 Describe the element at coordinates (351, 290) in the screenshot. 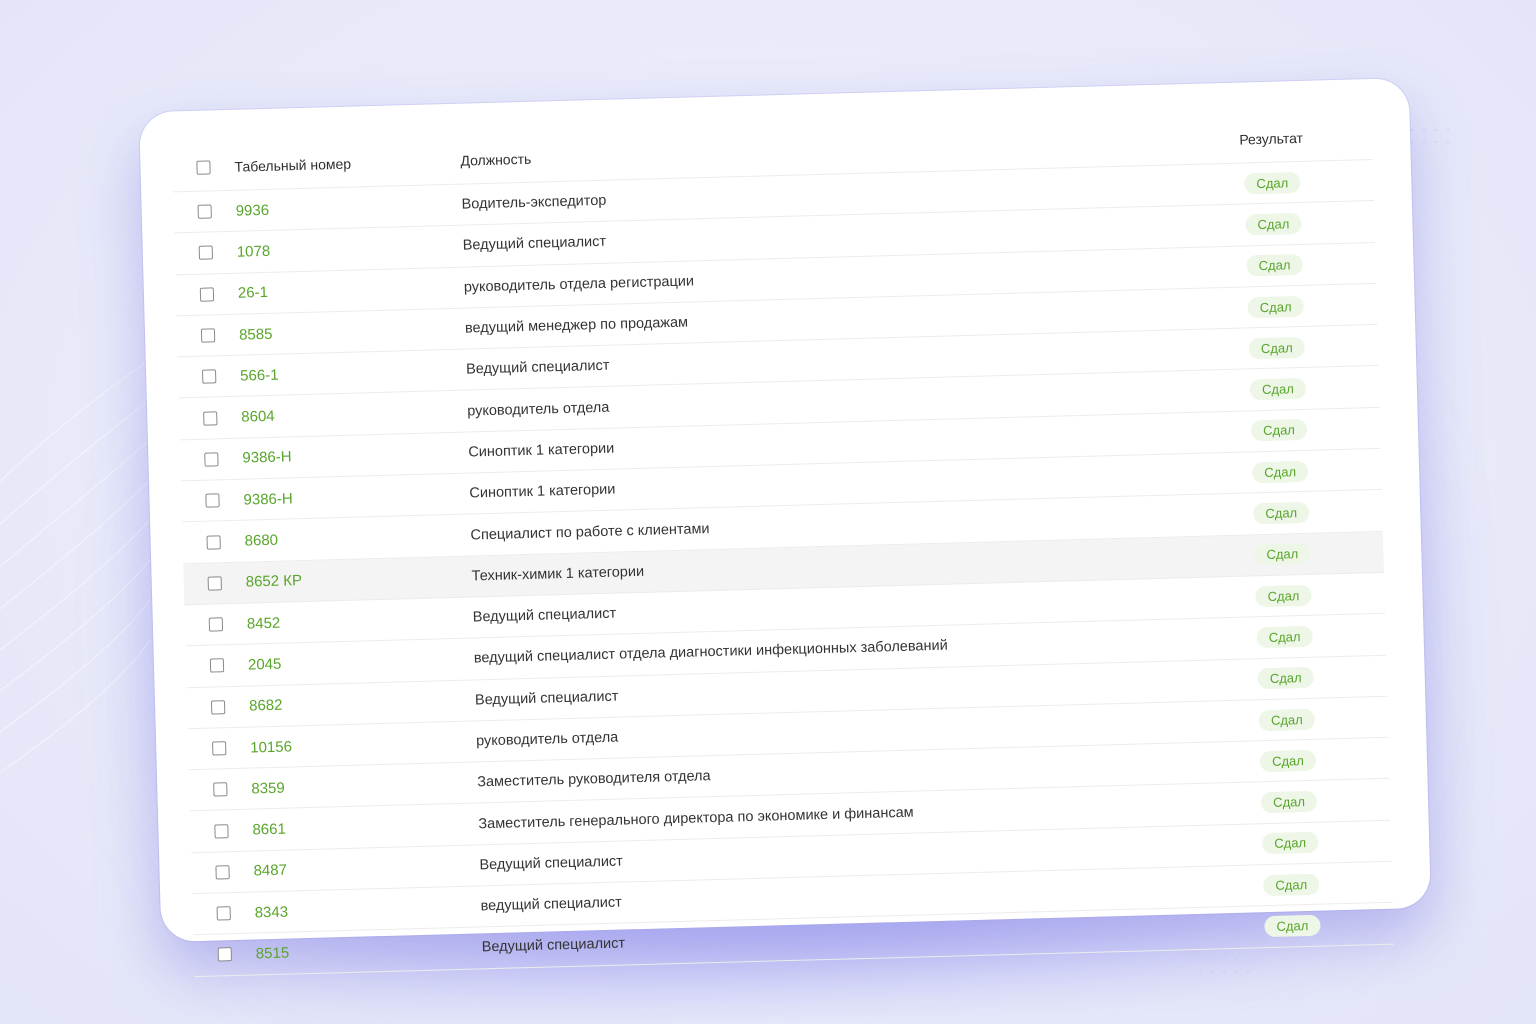

I see `employee-number-link: 26-1` at that location.